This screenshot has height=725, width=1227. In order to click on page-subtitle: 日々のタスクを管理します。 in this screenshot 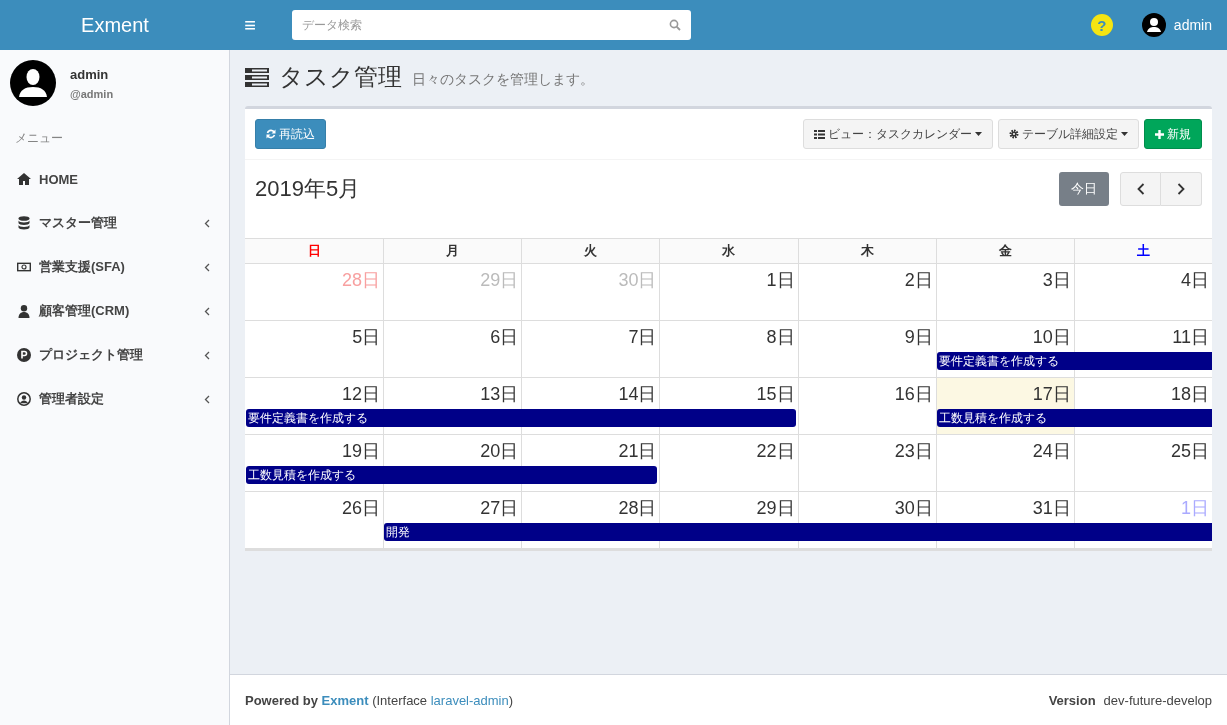, I will do `click(503, 80)`.